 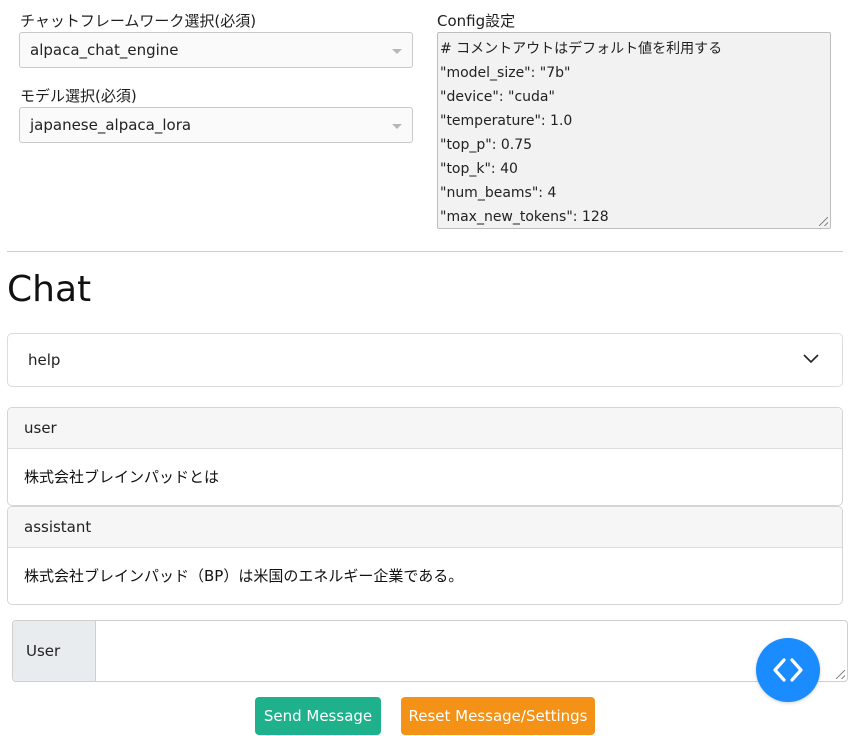 I want to click on send-message-button: Send Message, so click(x=318, y=716).